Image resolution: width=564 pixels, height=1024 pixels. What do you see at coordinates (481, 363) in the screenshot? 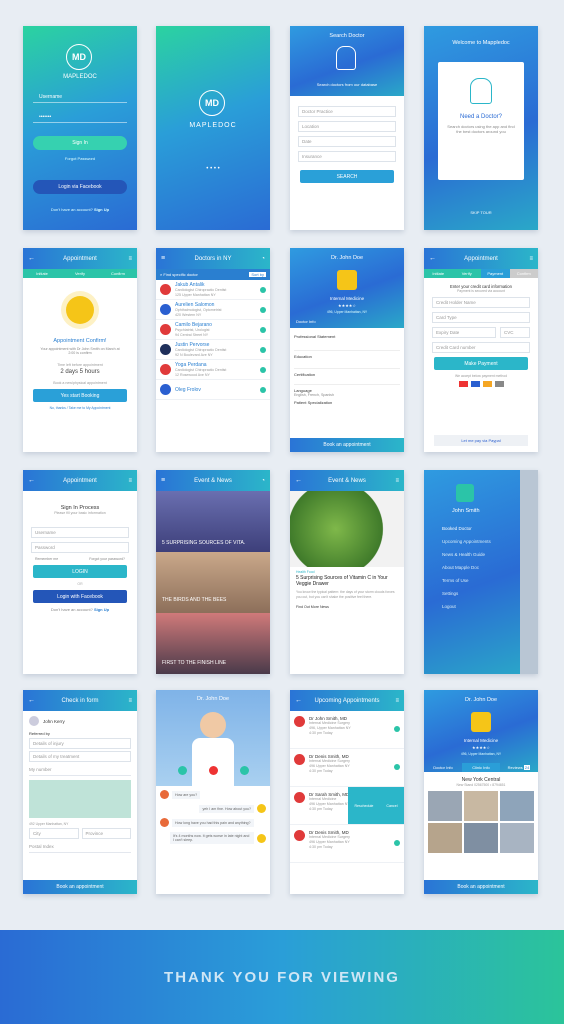
I see `make-payment-button: Make Payment` at bounding box center [481, 363].